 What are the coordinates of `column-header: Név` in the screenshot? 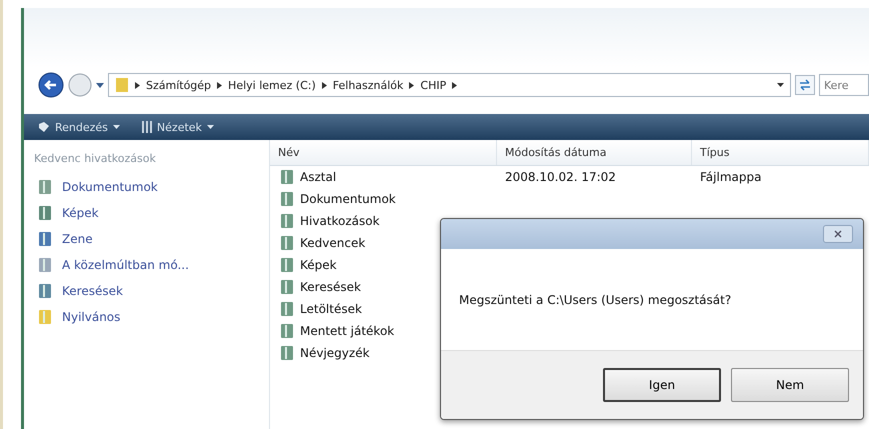 It's located at (383, 152).